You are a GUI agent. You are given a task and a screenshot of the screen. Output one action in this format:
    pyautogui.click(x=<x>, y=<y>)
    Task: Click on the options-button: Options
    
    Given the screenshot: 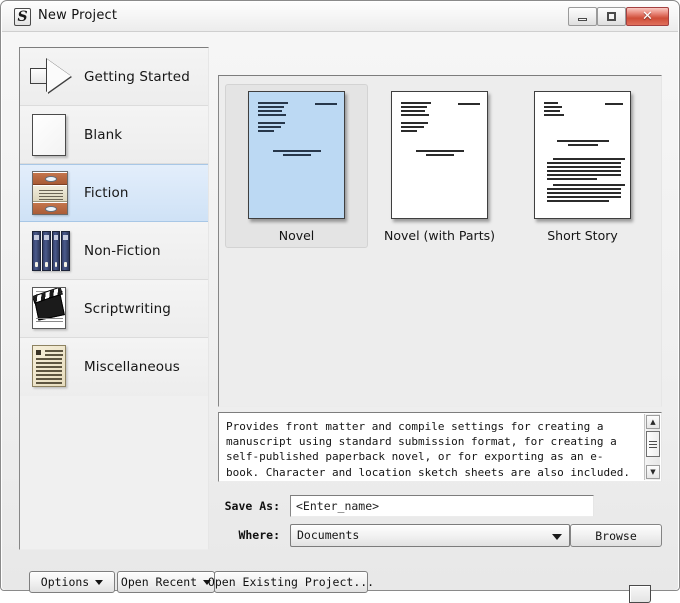 What is the action you would take?
    pyautogui.click(x=72, y=582)
    